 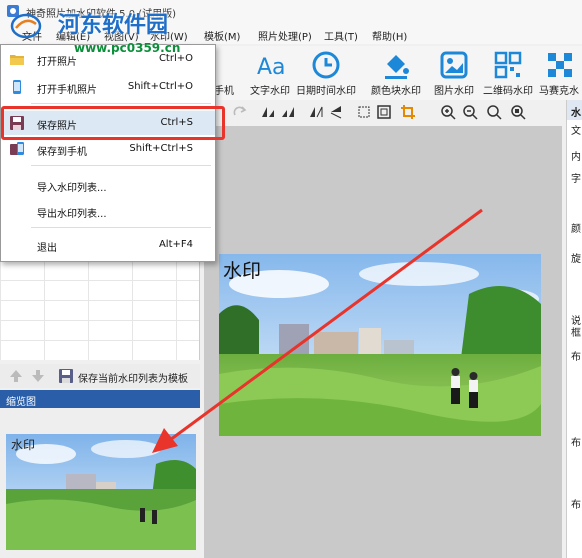 I want to click on property-label: 颜, so click(x=576, y=229).